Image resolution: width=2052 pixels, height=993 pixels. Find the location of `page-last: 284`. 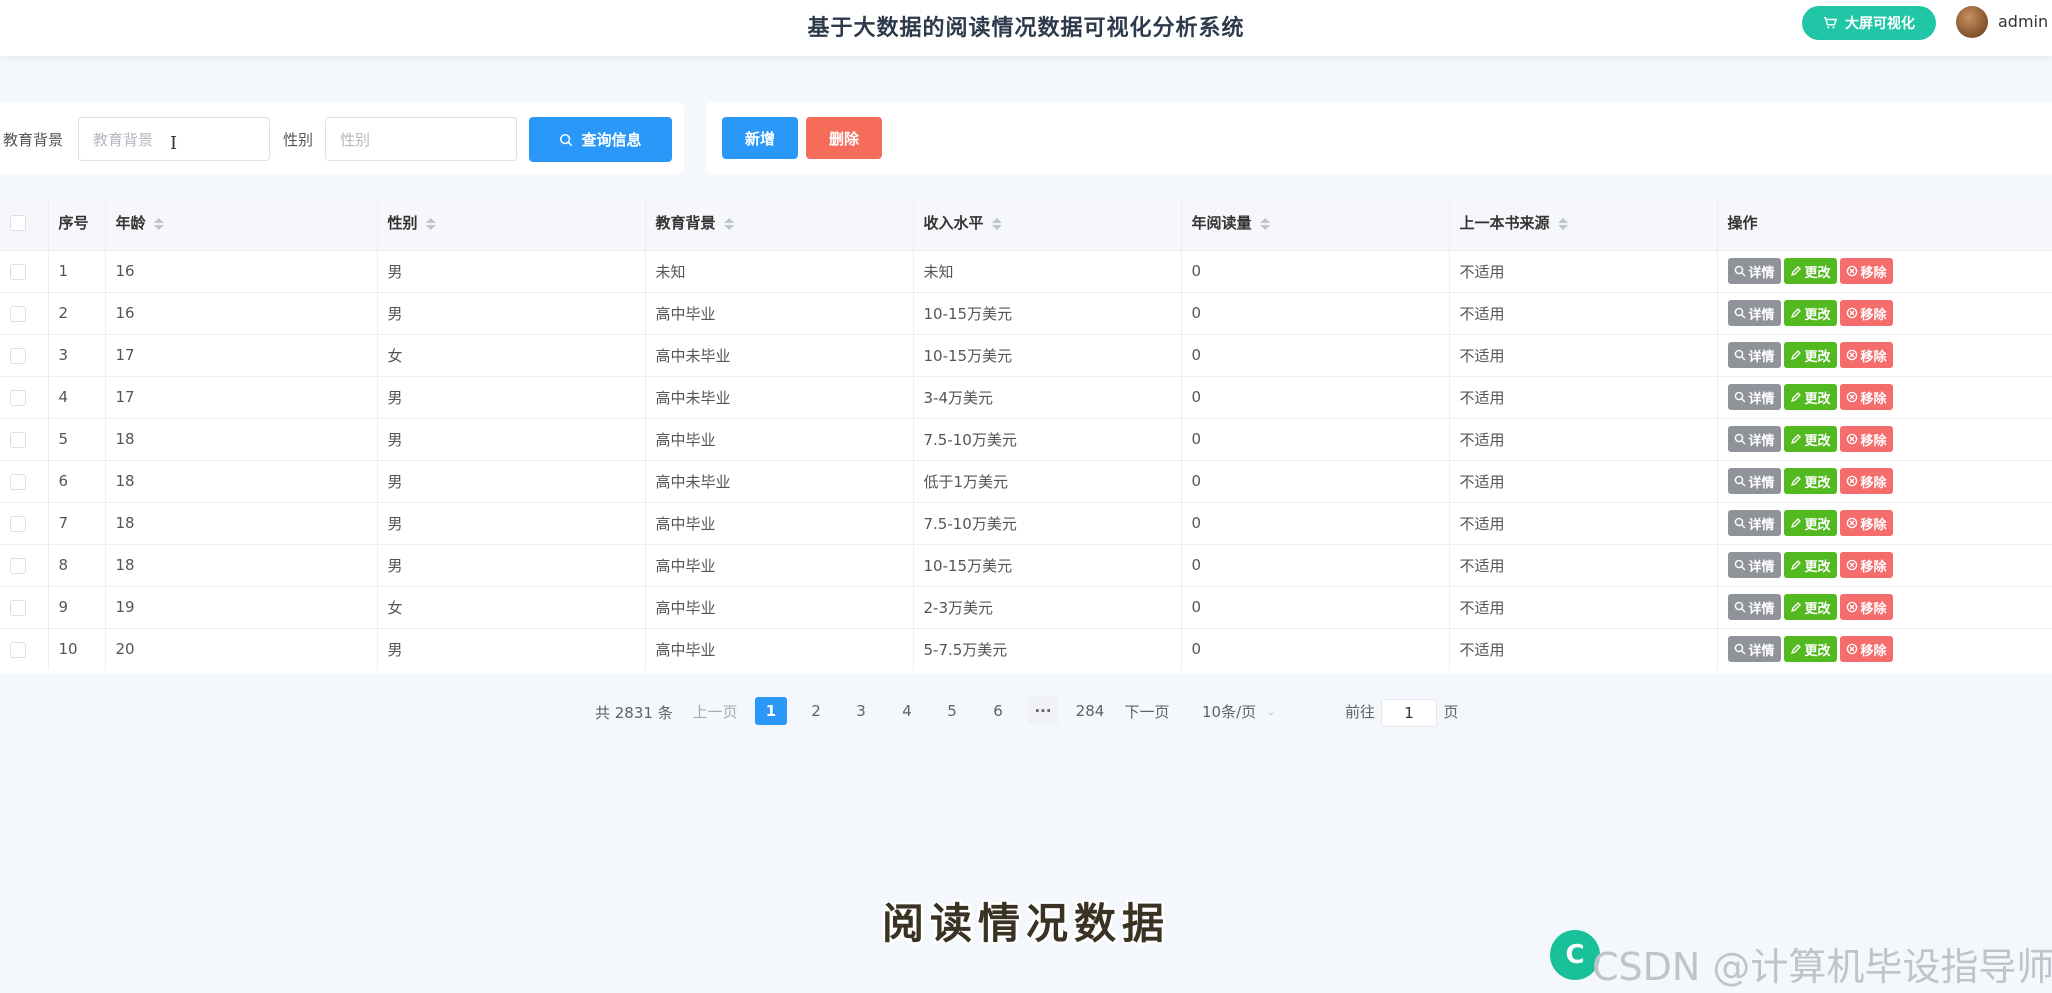

page-last: 284 is located at coordinates (1090, 711).